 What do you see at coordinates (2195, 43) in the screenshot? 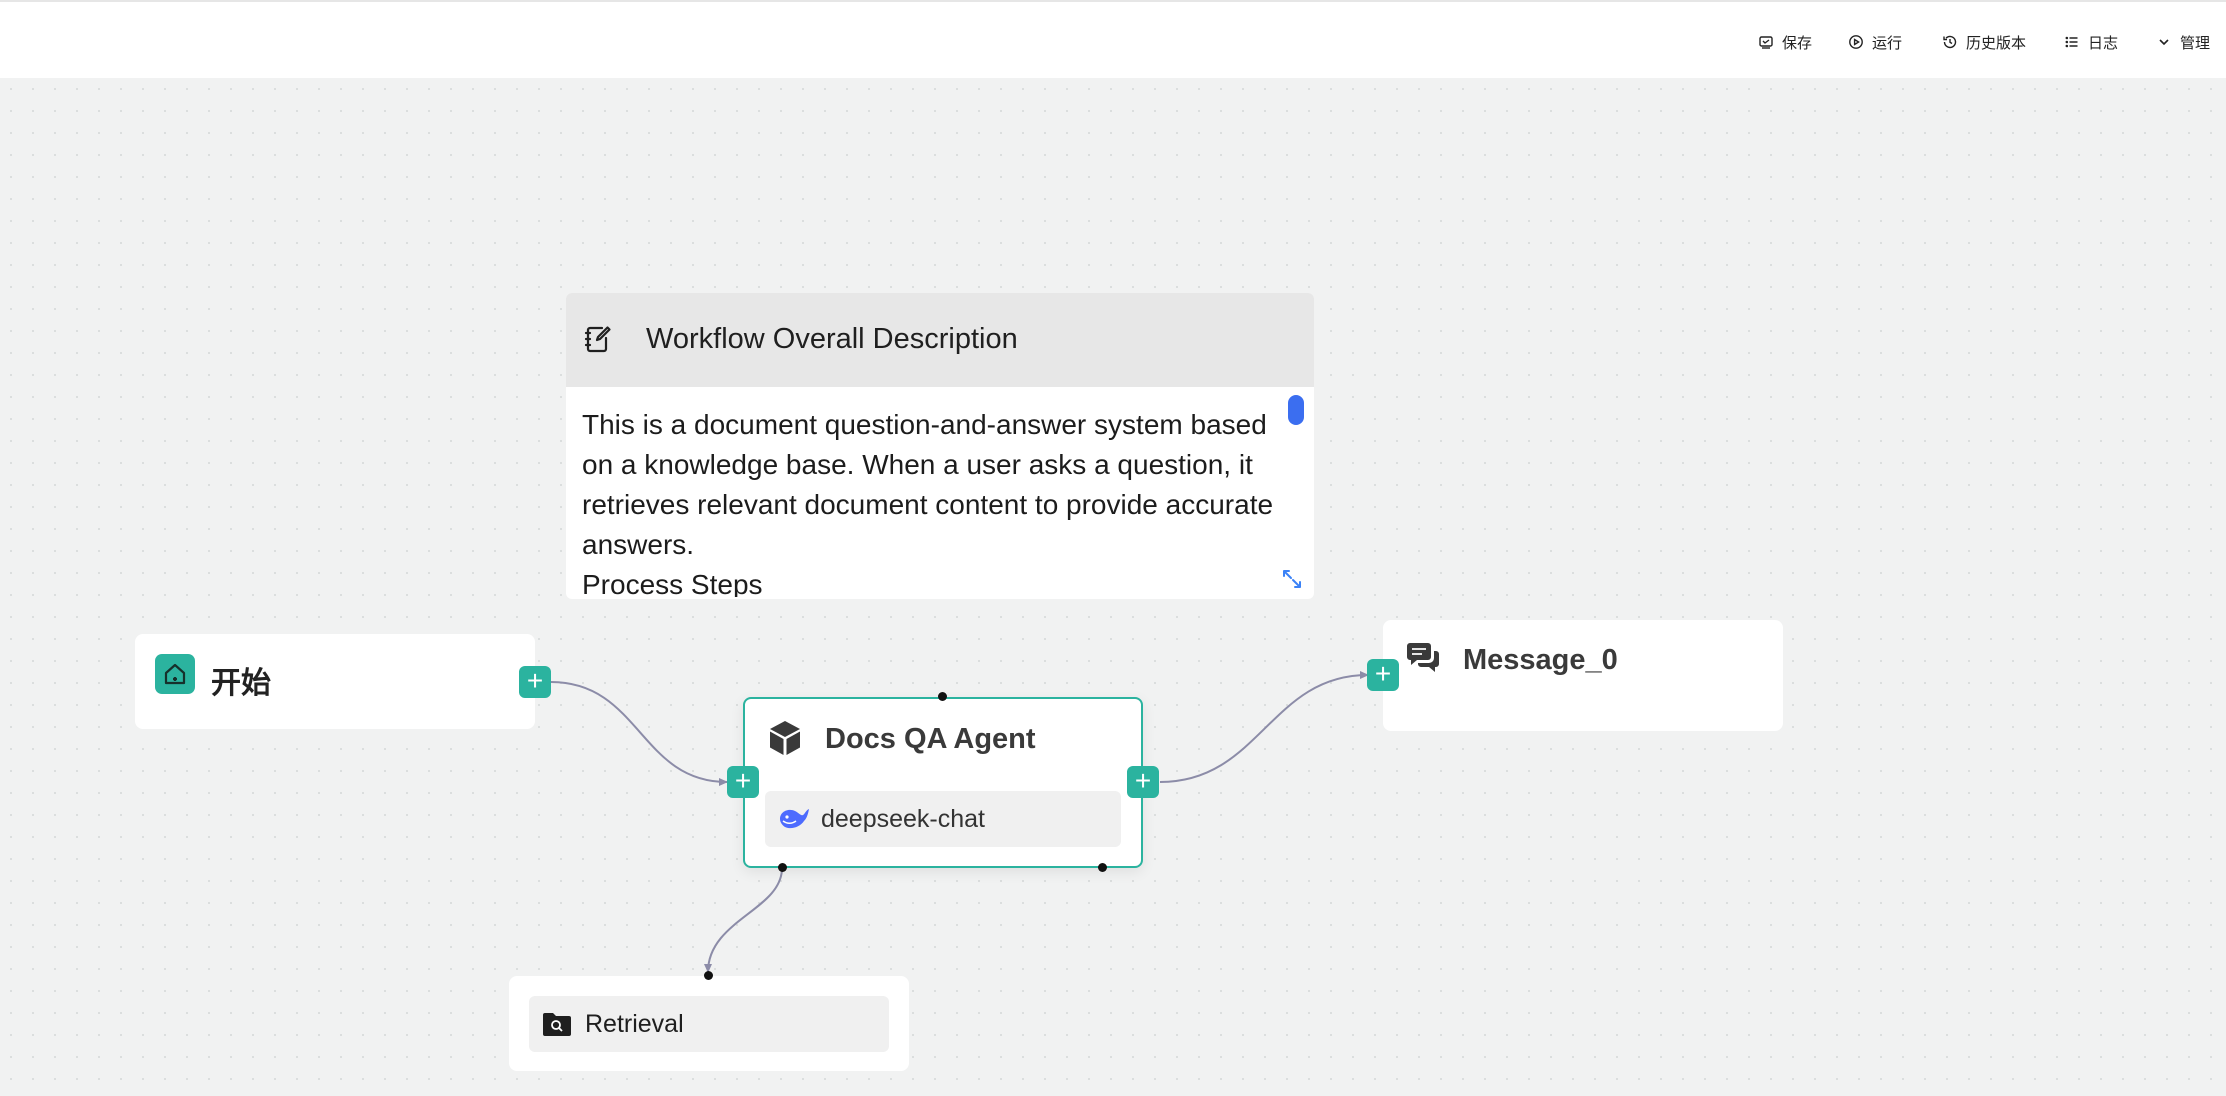
I see `manage-label: 管理` at bounding box center [2195, 43].